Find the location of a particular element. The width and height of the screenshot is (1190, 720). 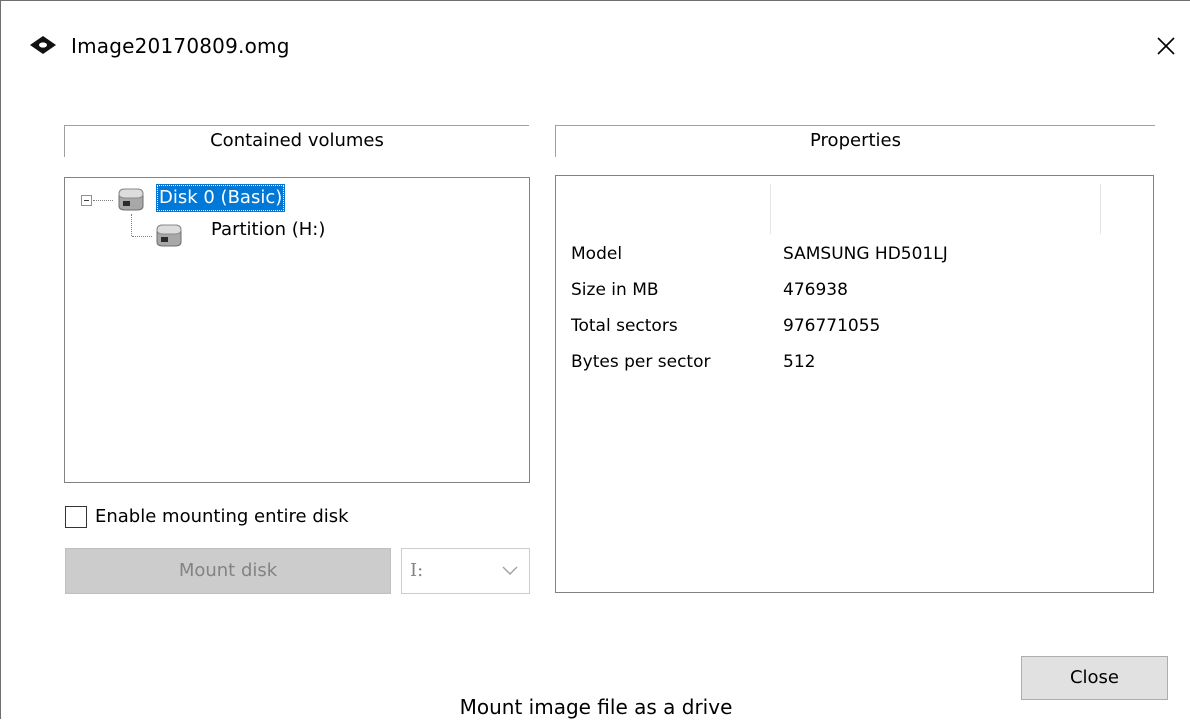

chevron-down-icon is located at coordinates (510, 570).